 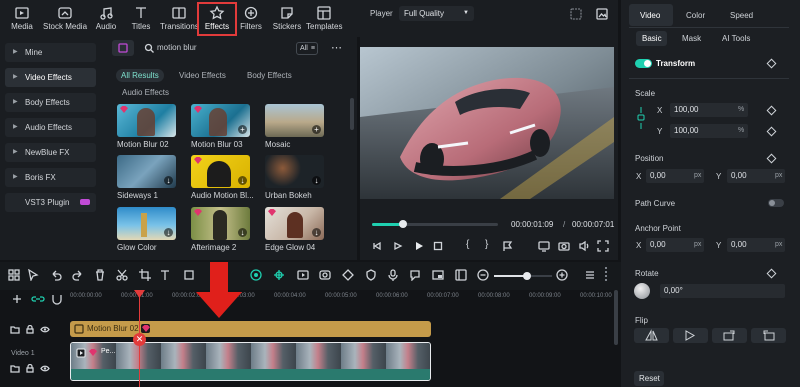 What do you see at coordinates (590, 275) in the screenshot?
I see `timeline-settings-icon` at bounding box center [590, 275].